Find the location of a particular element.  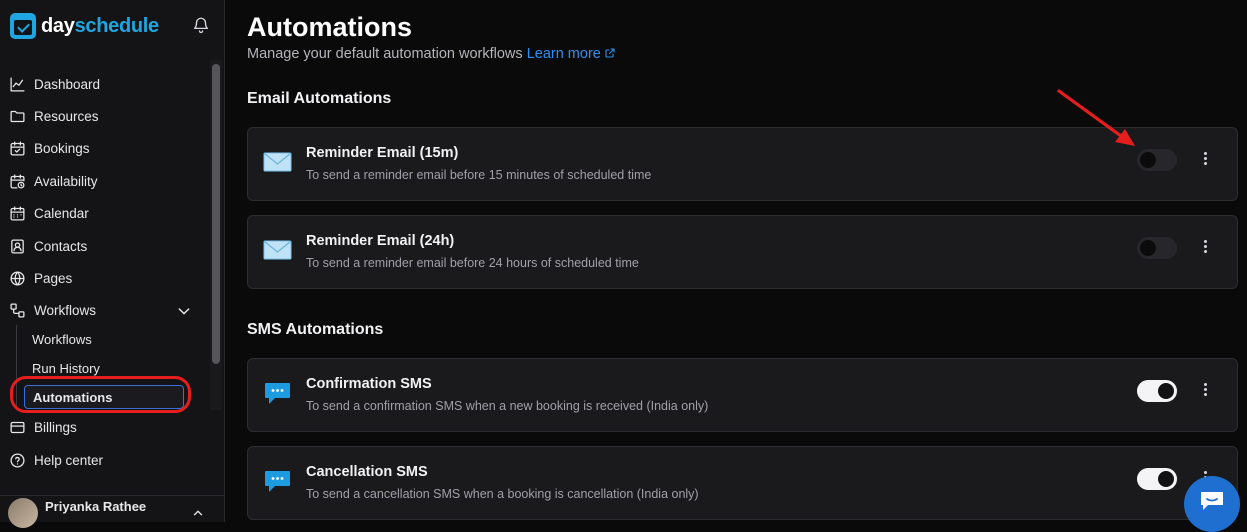

card-title: Confirmation SMS is located at coordinates (369, 384).